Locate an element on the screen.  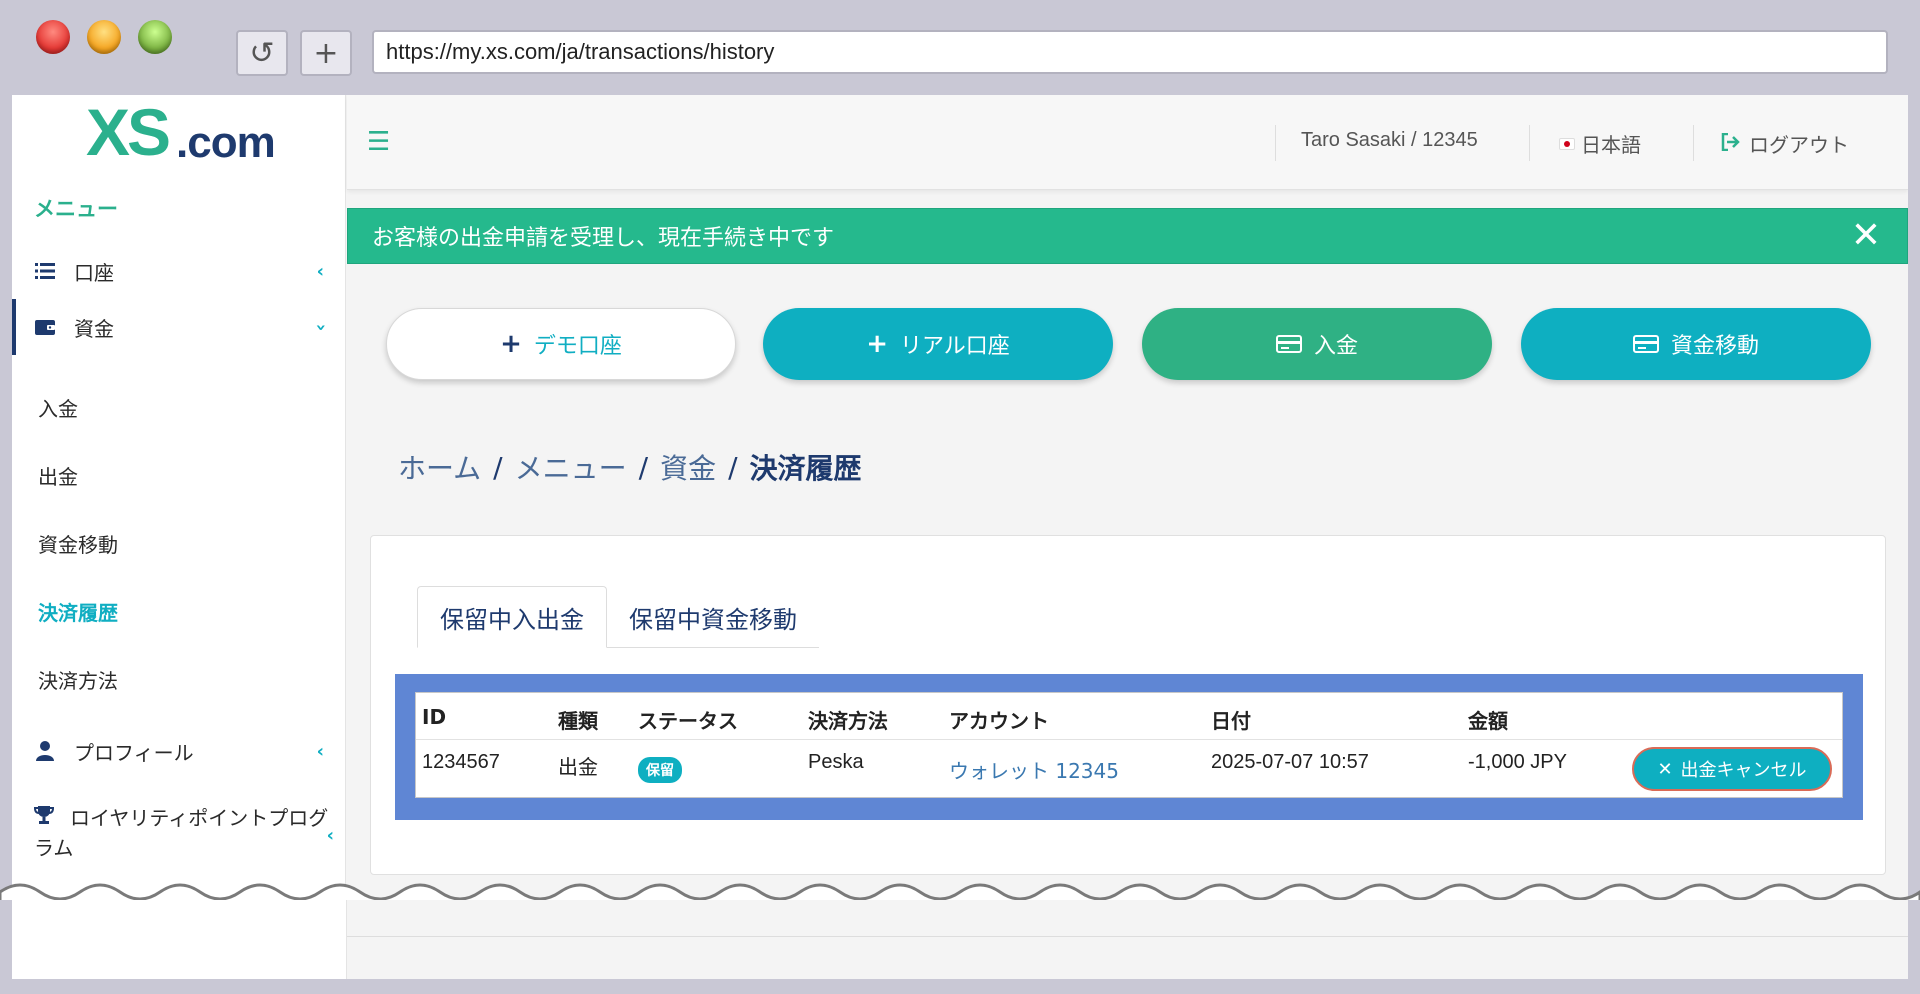
transfer-button: 資金移動 is located at coordinates (1696, 344).